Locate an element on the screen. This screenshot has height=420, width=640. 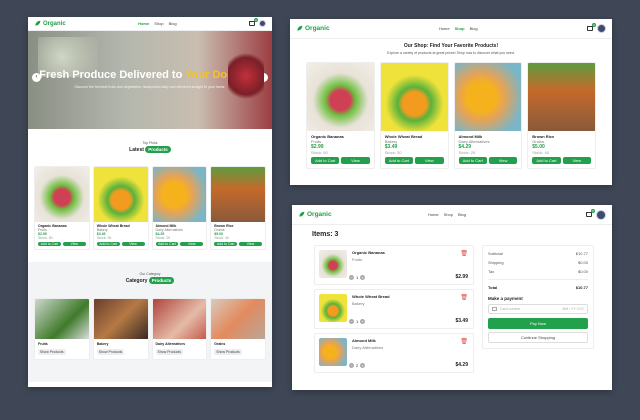
category-title: Category Products is located at coordinates (150, 280).